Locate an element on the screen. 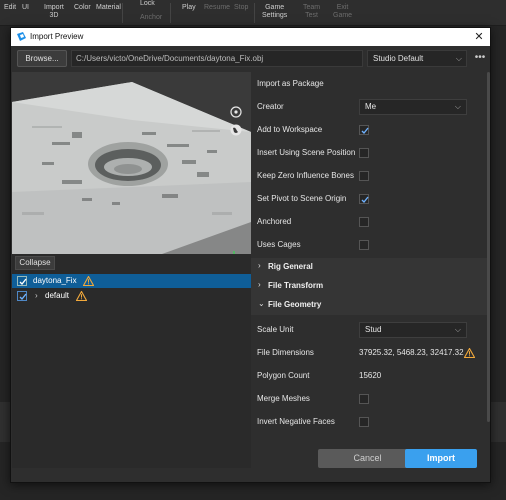  tree-label: daytona_Fix is located at coordinates (55, 280).